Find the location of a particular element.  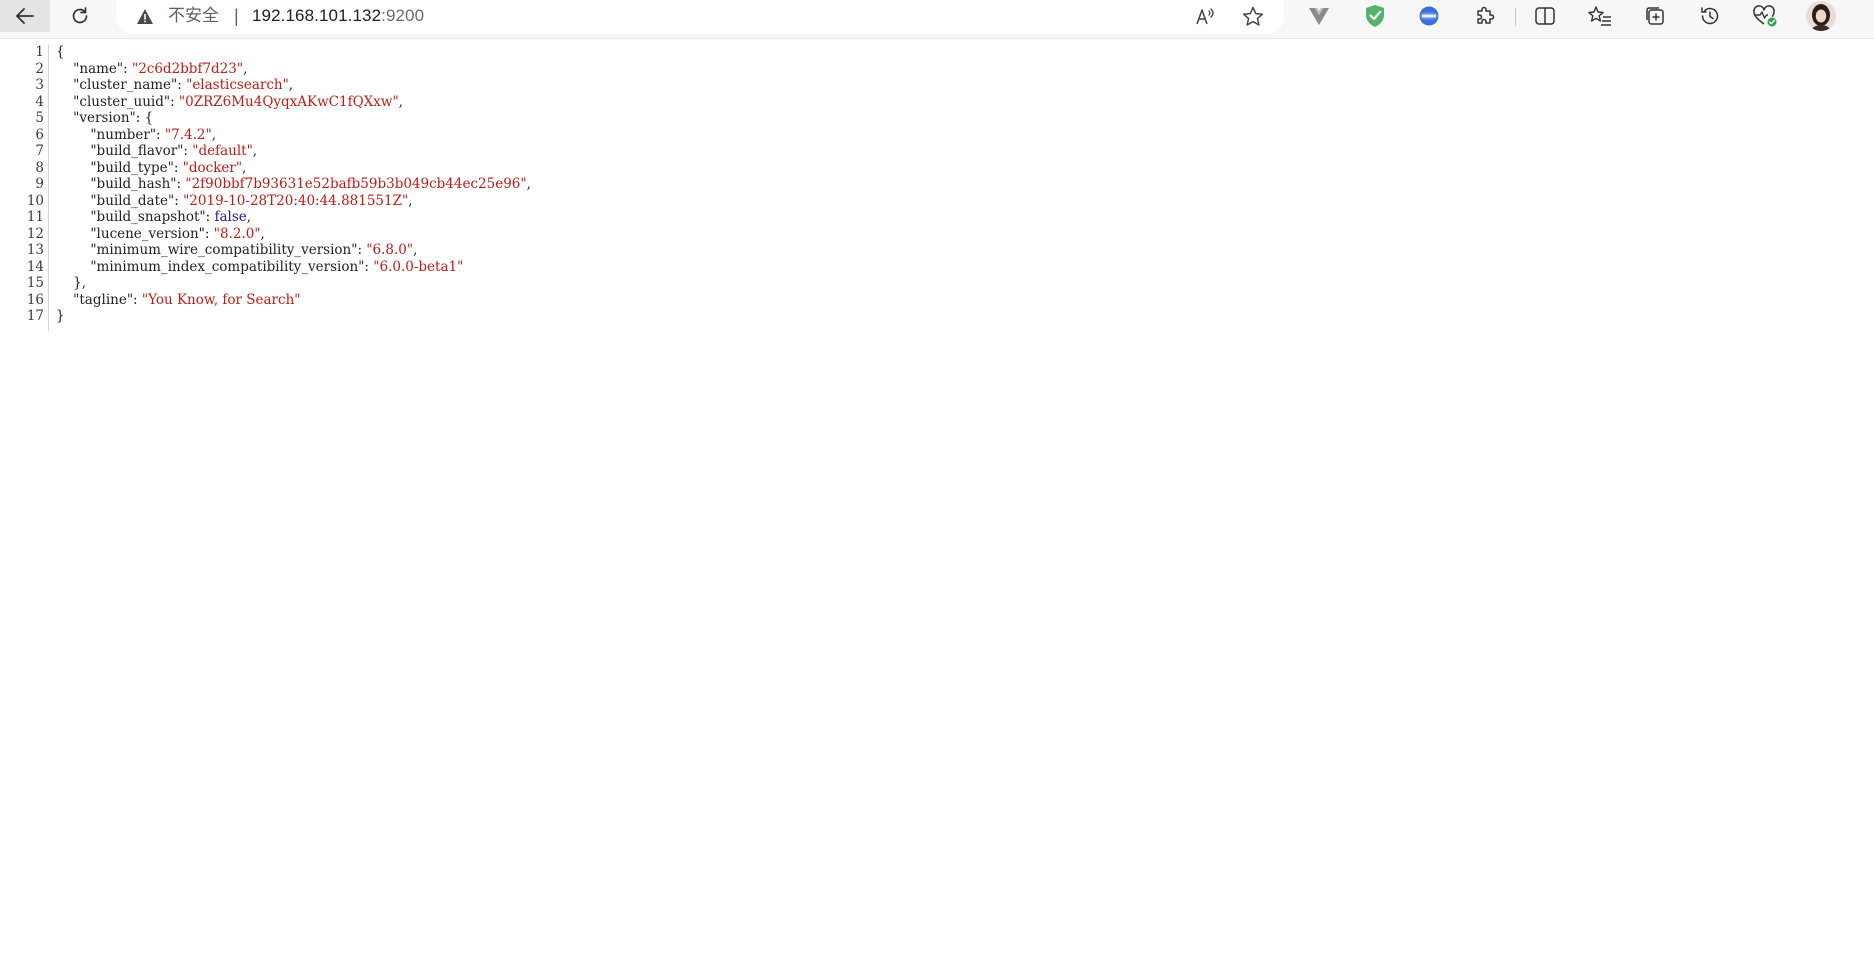

vue-devtools-button is located at coordinates (1319, 16).